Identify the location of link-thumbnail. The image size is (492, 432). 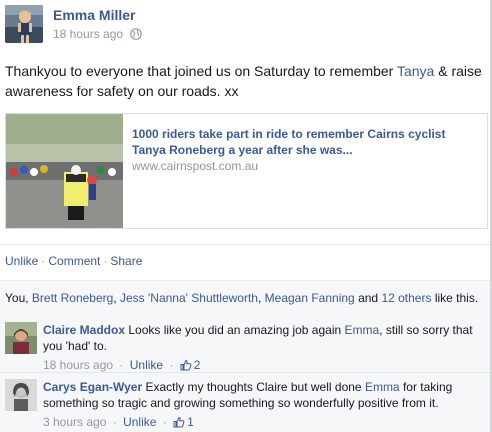
(64, 171).